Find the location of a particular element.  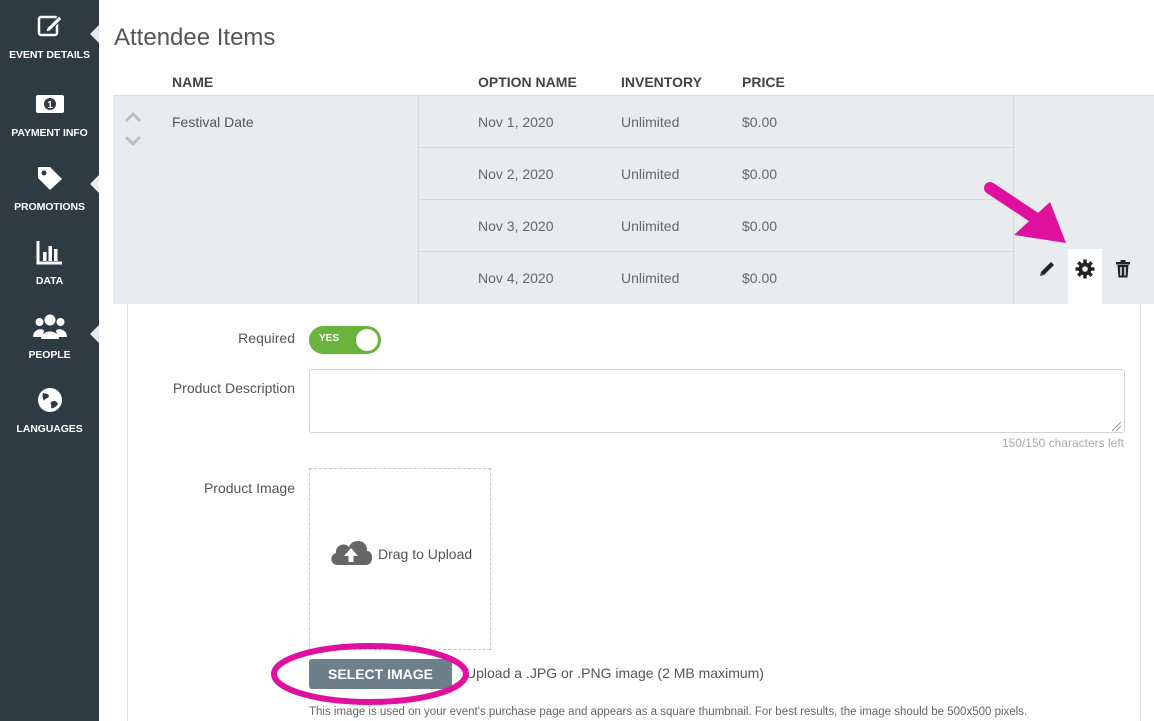

sidebar-item-label: PAYMENT INFO is located at coordinates (49, 133).